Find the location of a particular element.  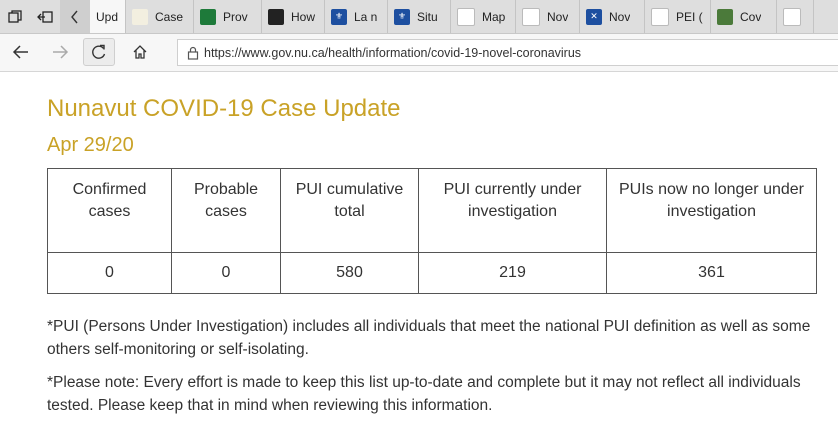

reload-icon is located at coordinates (99, 51).